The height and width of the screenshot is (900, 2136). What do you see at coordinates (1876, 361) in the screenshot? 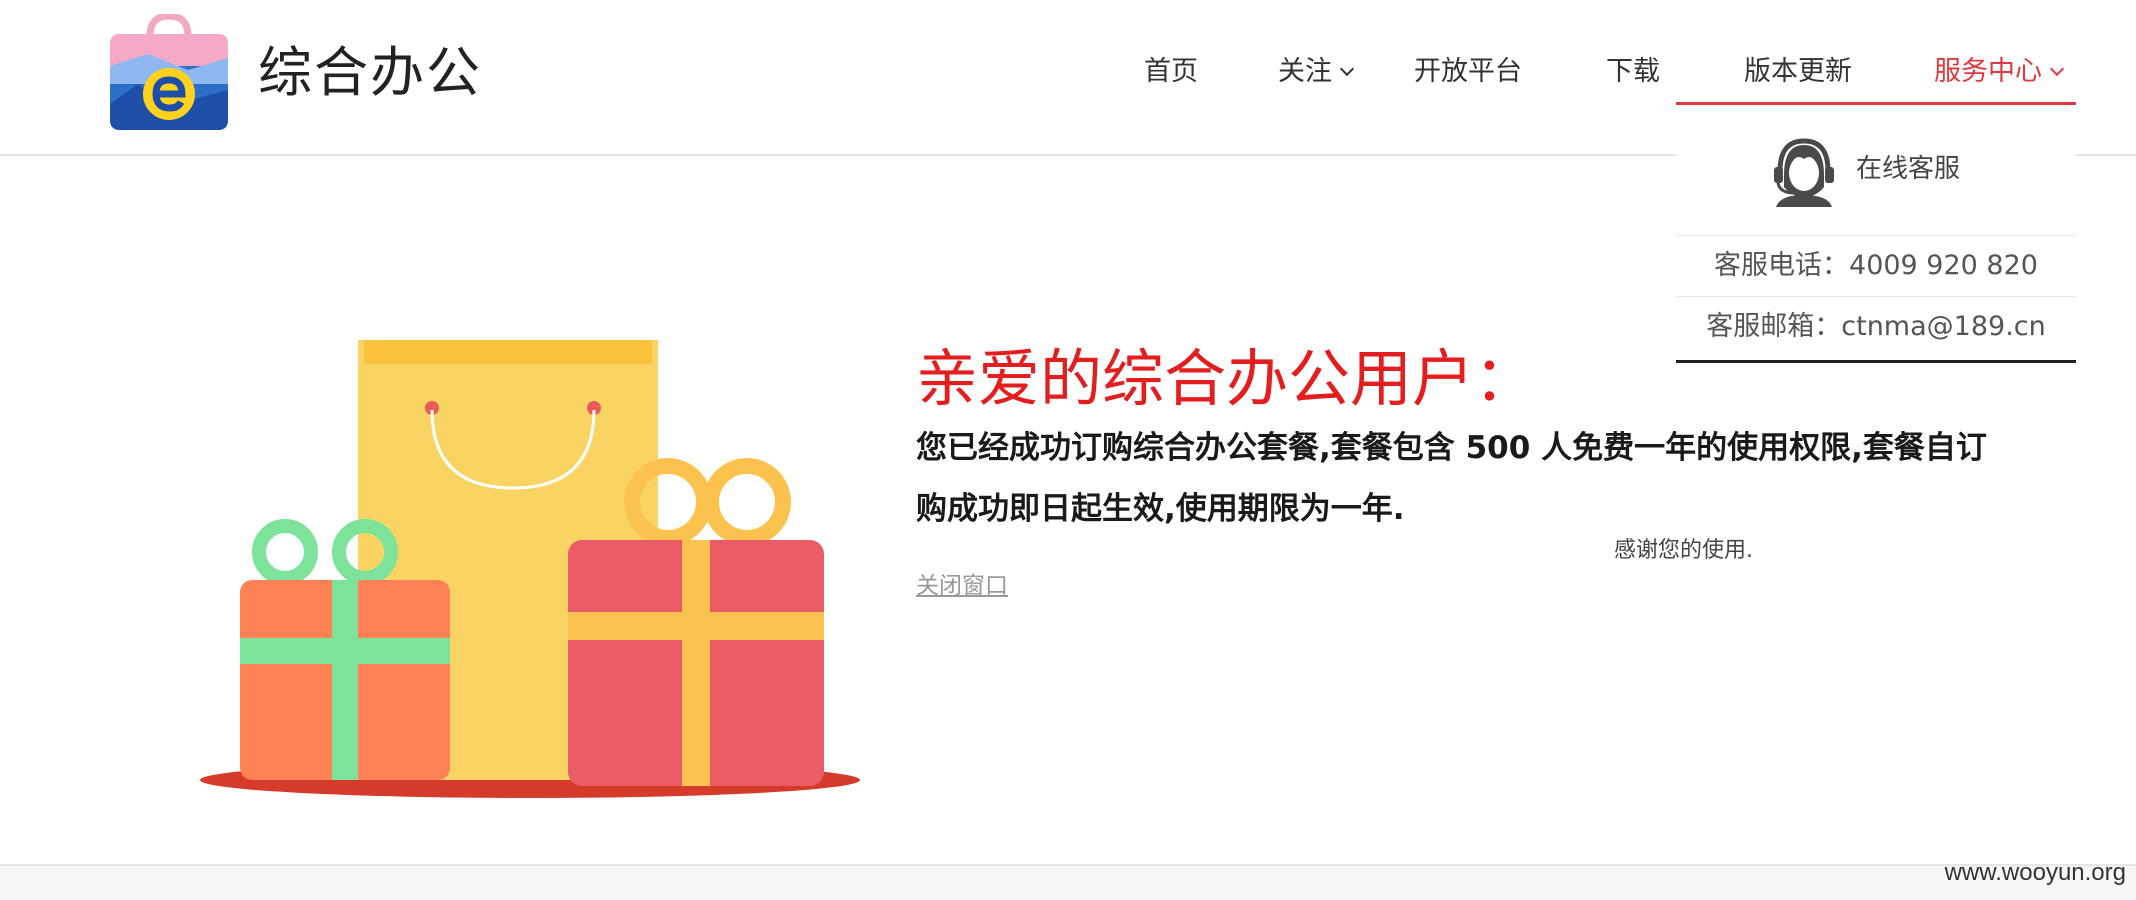
I see `dropdown-bottom-border` at bounding box center [1876, 361].